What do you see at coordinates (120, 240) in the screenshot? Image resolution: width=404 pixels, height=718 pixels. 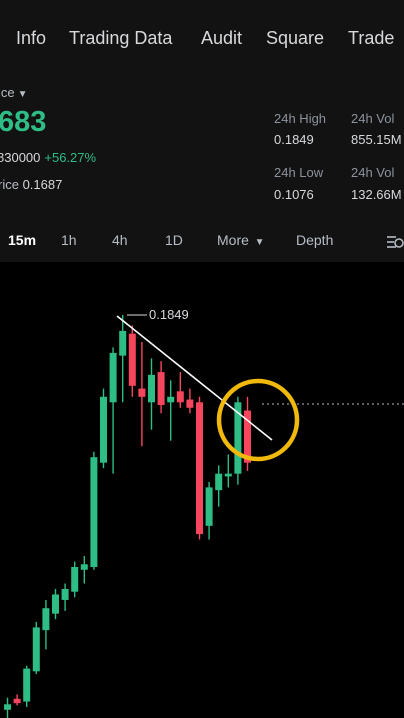 I see `interval-4h: 4h` at bounding box center [120, 240].